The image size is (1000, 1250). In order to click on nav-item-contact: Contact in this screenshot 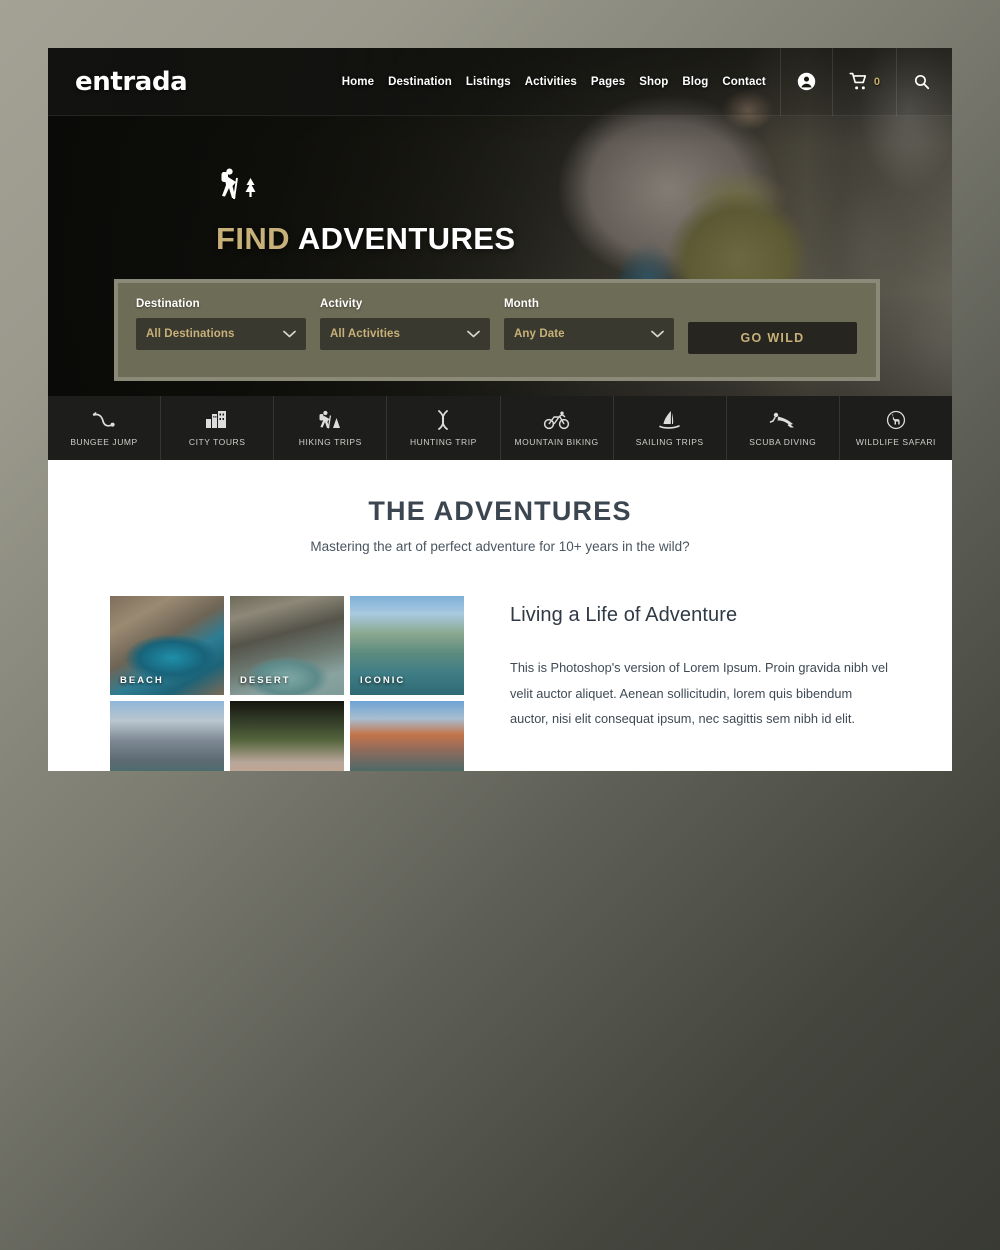, I will do `click(744, 82)`.